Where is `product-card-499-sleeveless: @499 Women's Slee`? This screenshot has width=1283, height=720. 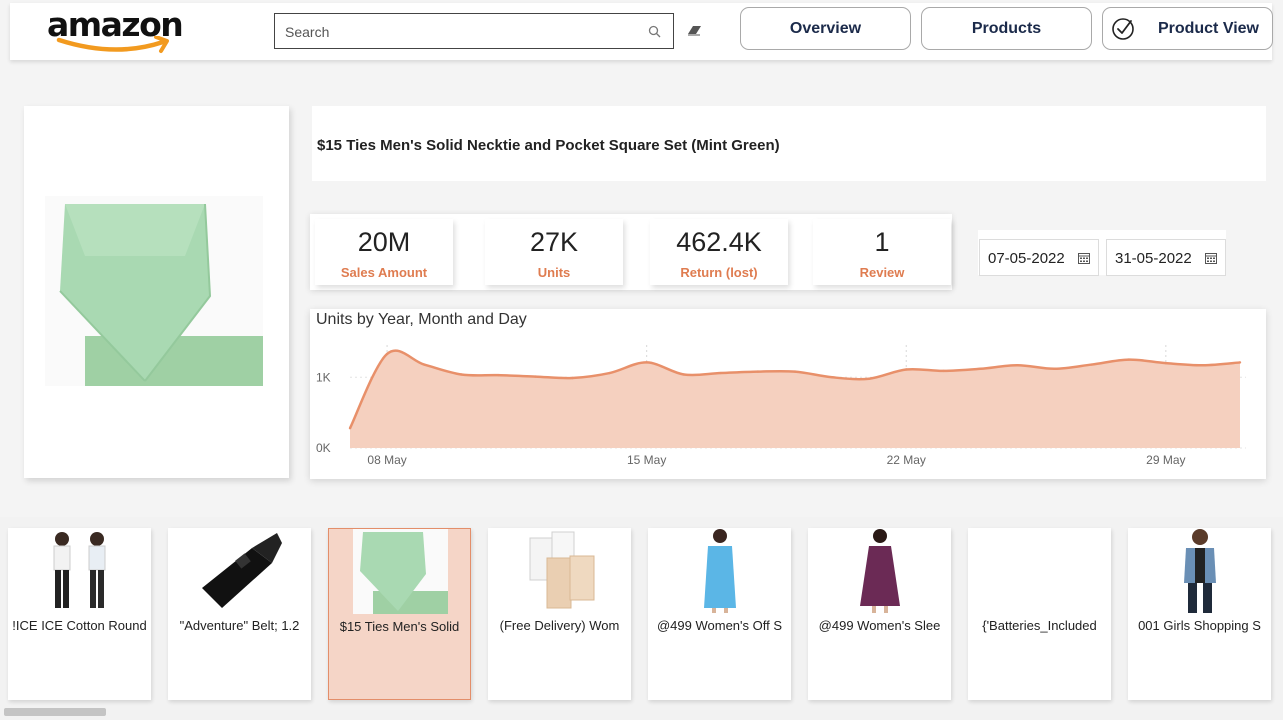
product-card-499-sleeveless: @499 Women's Slee is located at coordinates (879, 614).